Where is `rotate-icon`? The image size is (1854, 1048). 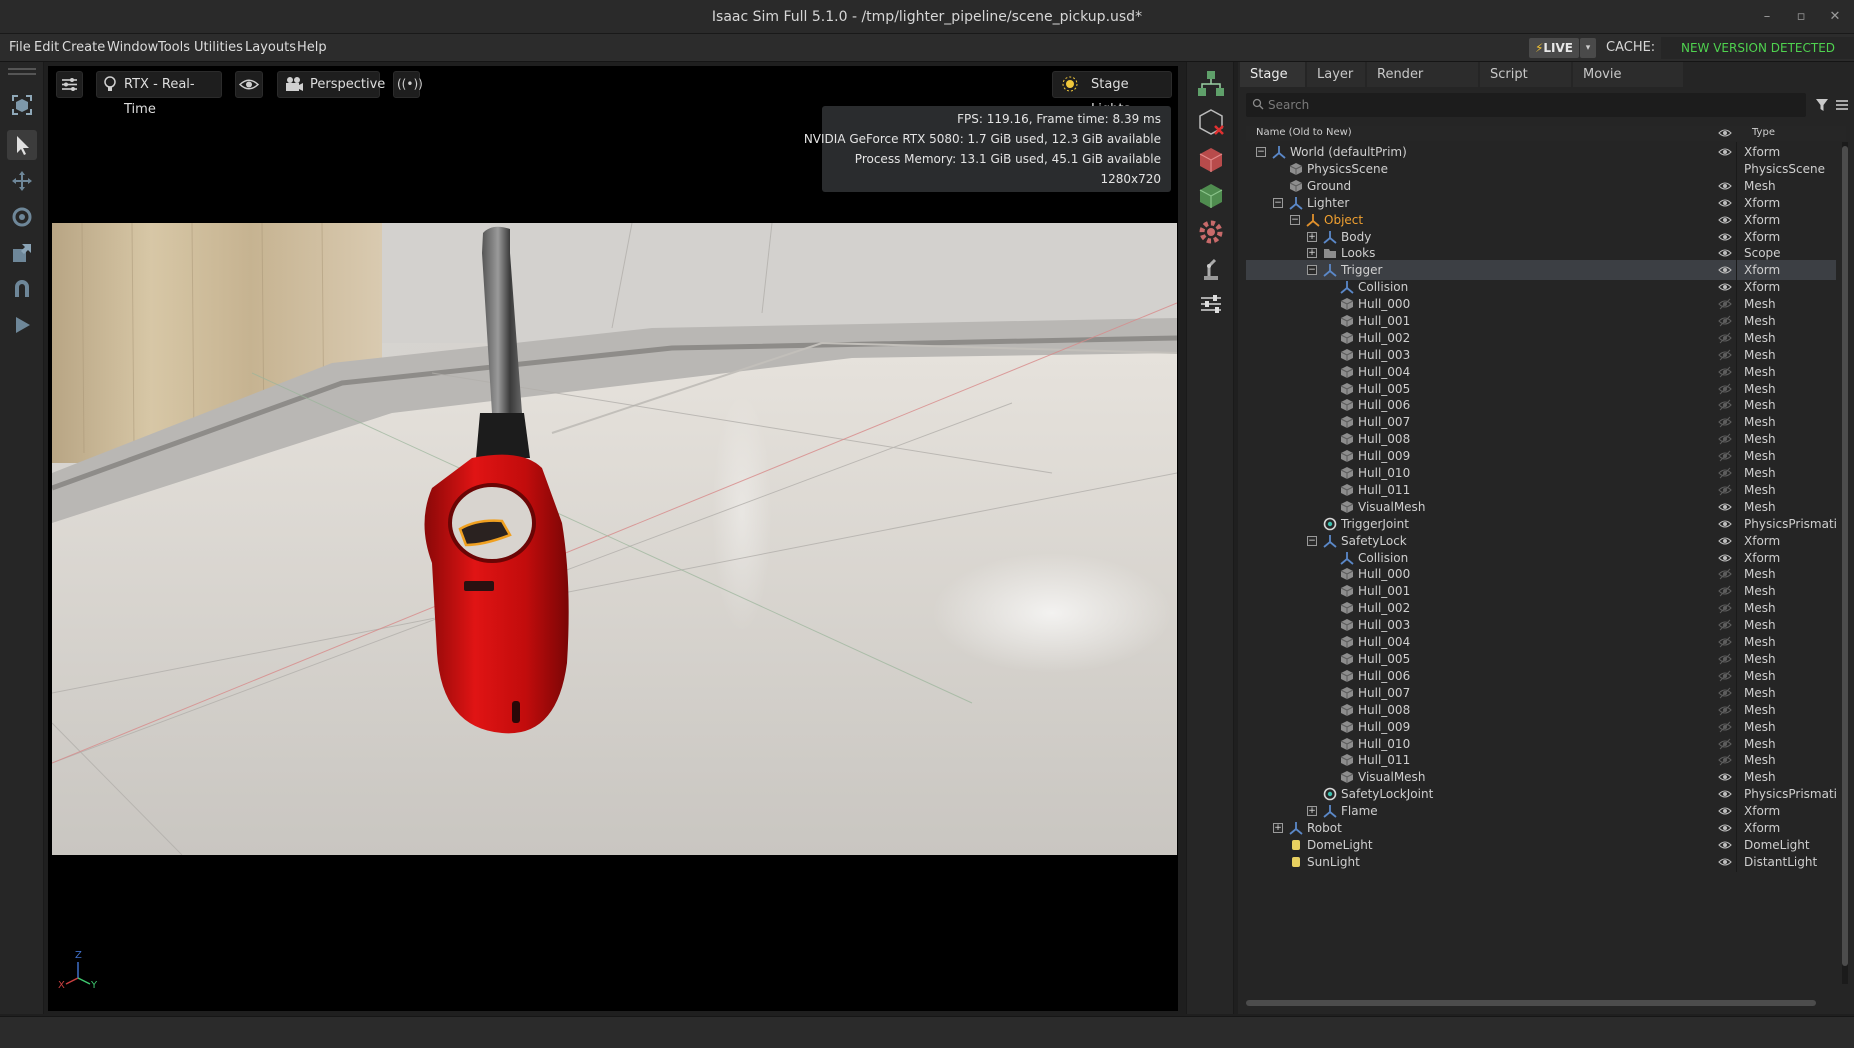
rotate-icon is located at coordinates (22, 217).